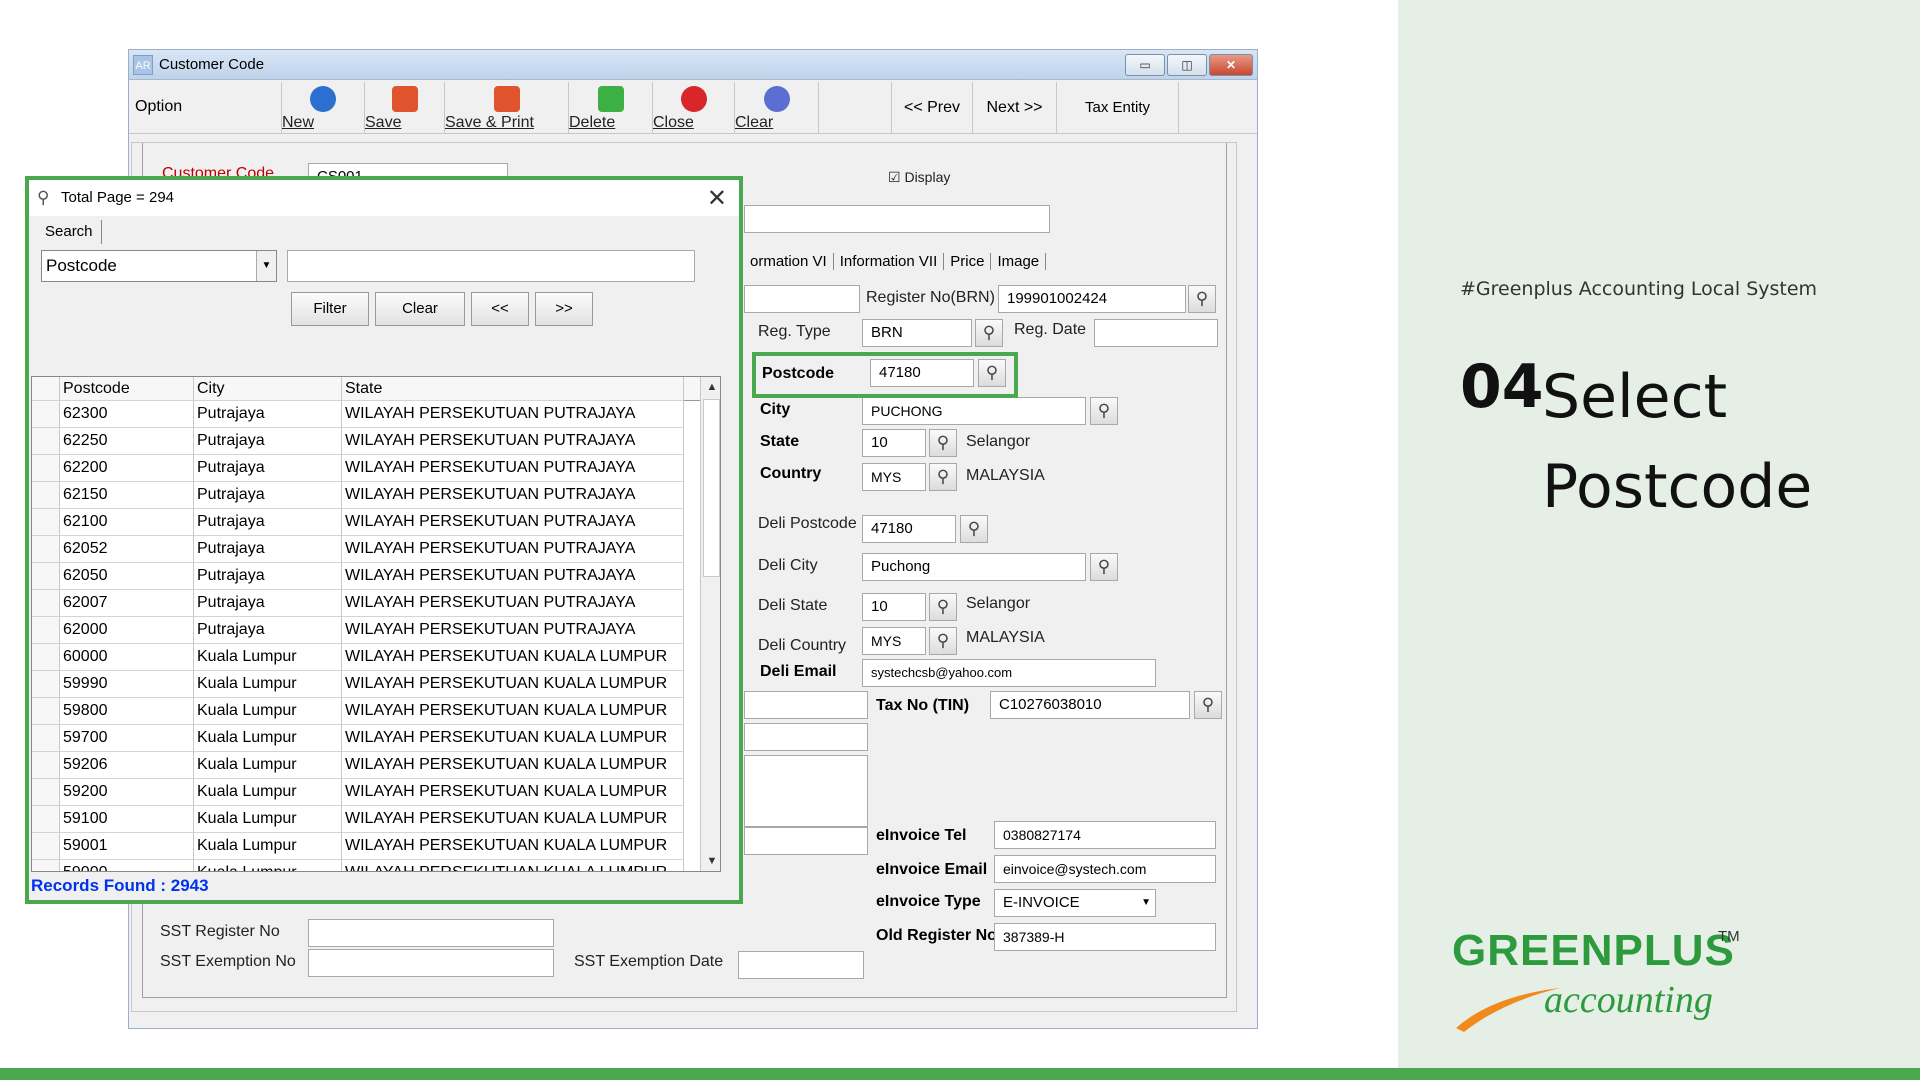 This screenshot has width=1920, height=1080. What do you see at coordinates (974, 567) in the screenshot?
I see `deli-city-input: Puchong` at bounding box center [974, 567].